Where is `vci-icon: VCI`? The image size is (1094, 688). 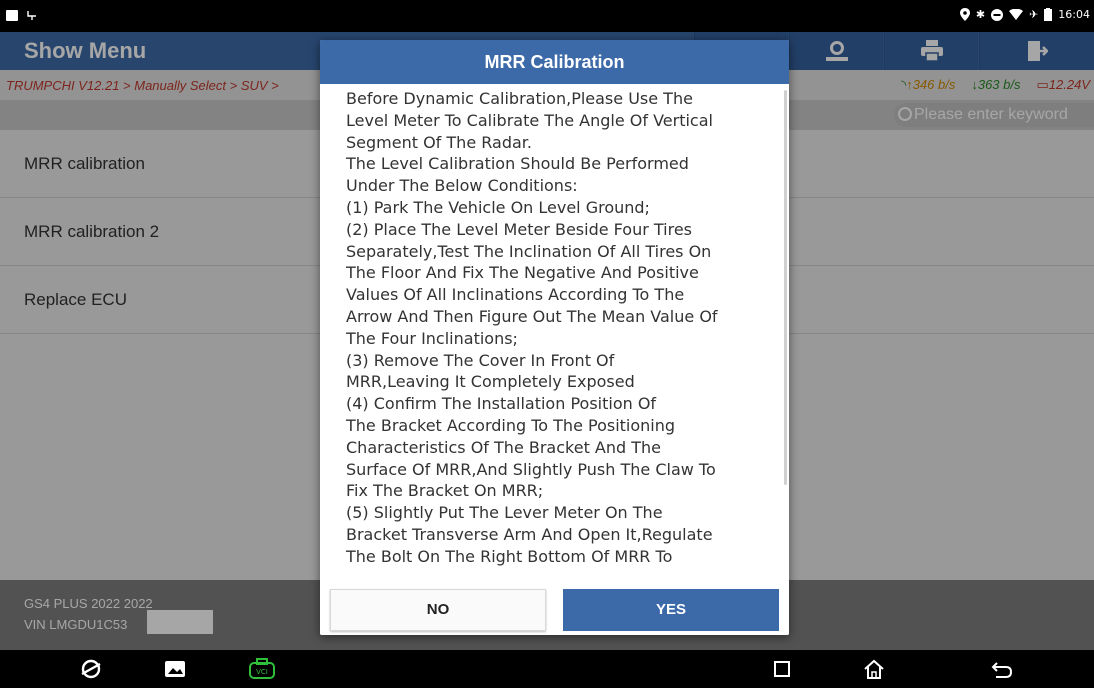 vci-icon: VCI is located at coordinates (262, 669).